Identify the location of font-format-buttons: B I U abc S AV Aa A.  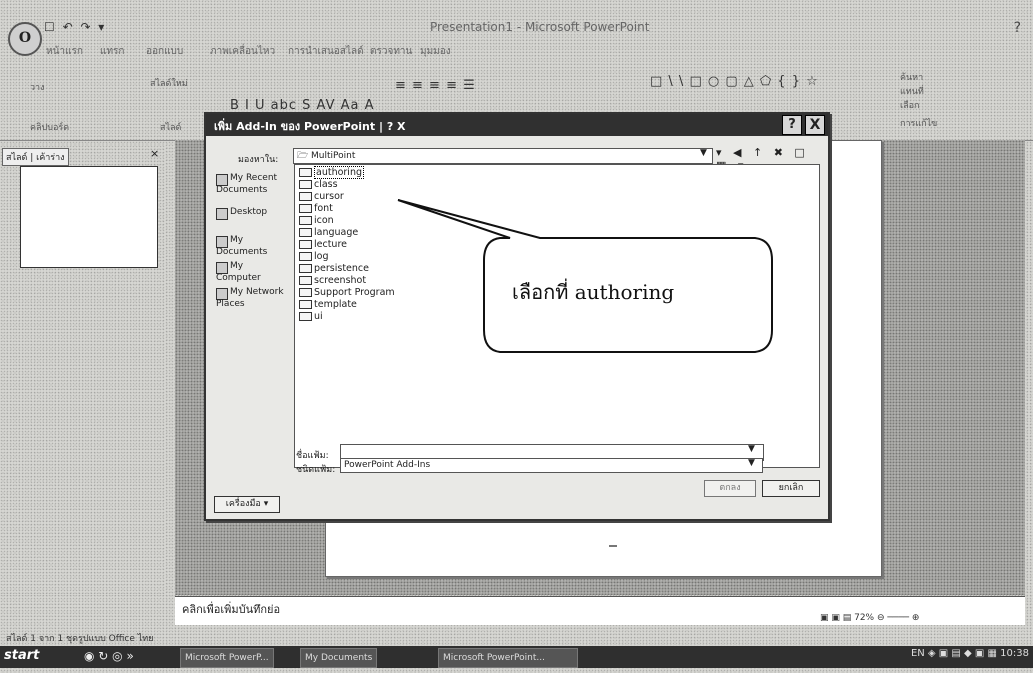
(302, 105).